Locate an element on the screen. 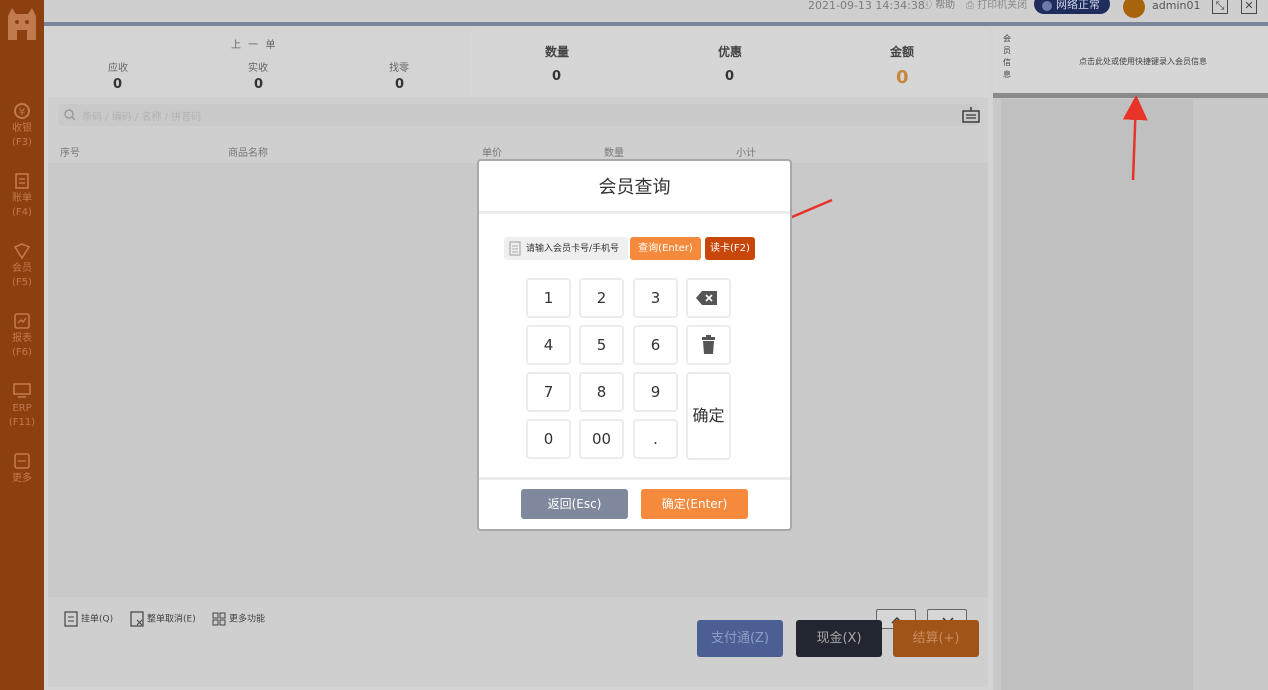 This screenshot has height=690, width=1268. cancel-order-button: 整单取消(E) is located at coordinates (163, 619).